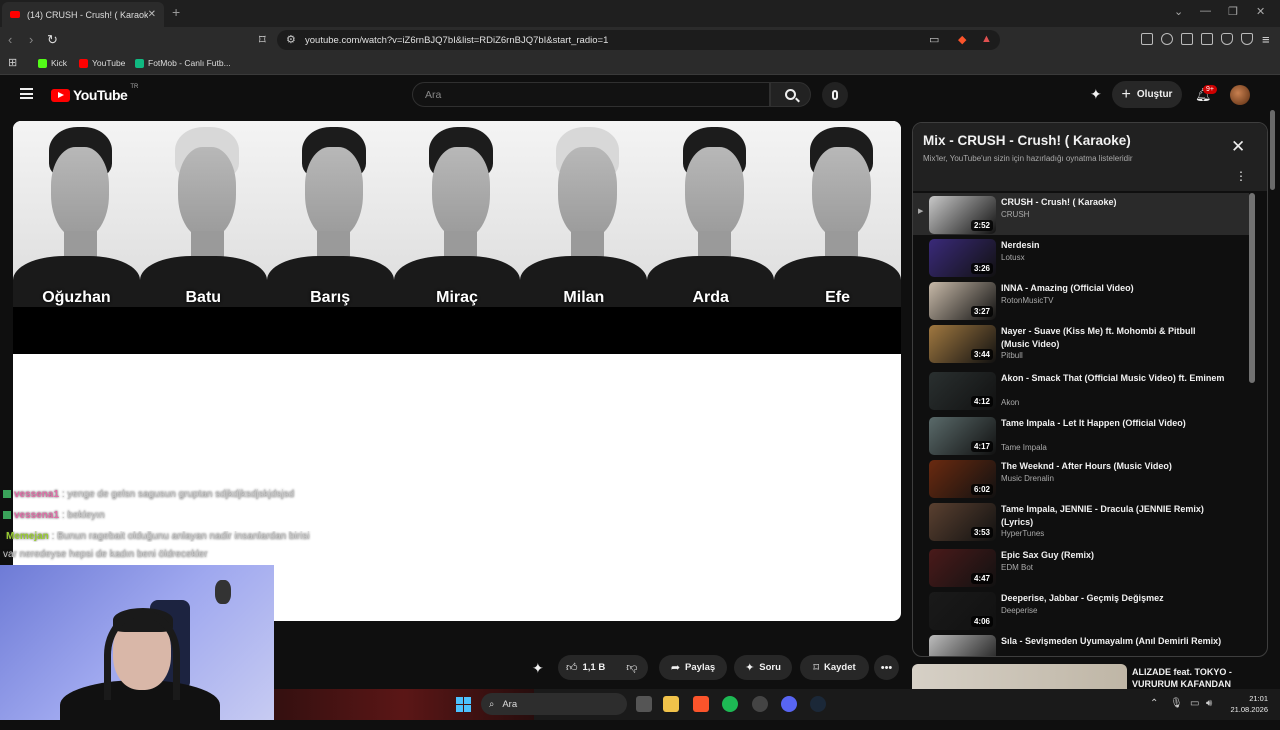  Describe the element at coordinates (31, 39) in the screenshot. I see `forward-icon: ›` at that location.